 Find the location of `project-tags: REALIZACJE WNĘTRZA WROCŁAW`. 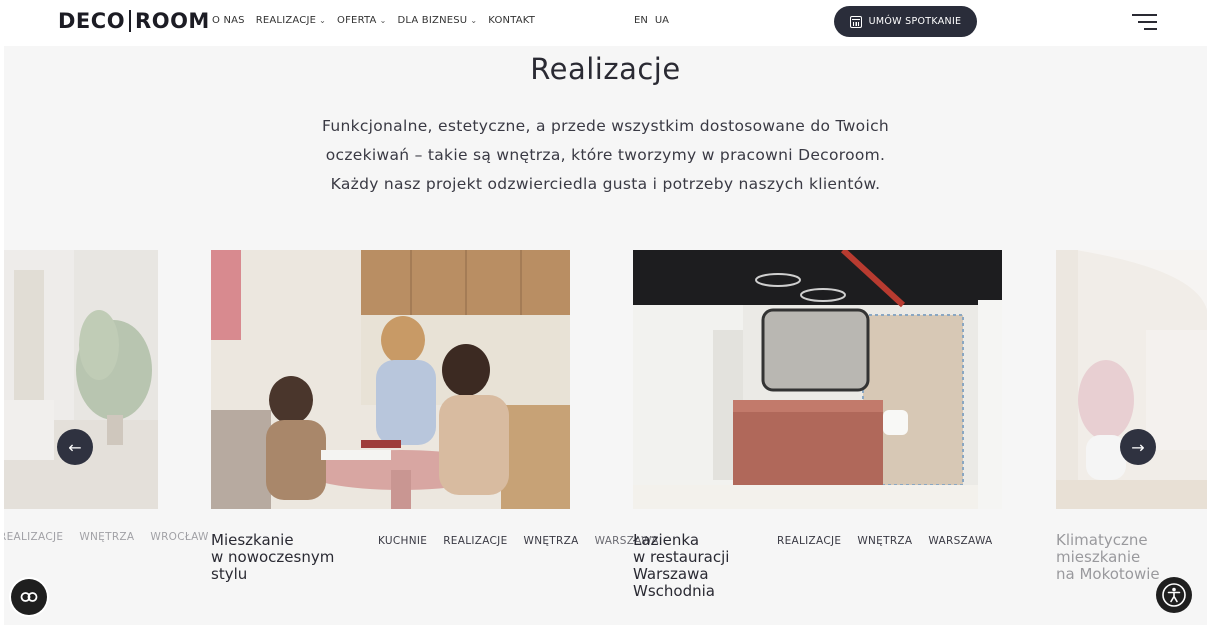

project-tags: REALIZACJE WNĘTRZA WROCŁAW is located at coordinates (106, 537).